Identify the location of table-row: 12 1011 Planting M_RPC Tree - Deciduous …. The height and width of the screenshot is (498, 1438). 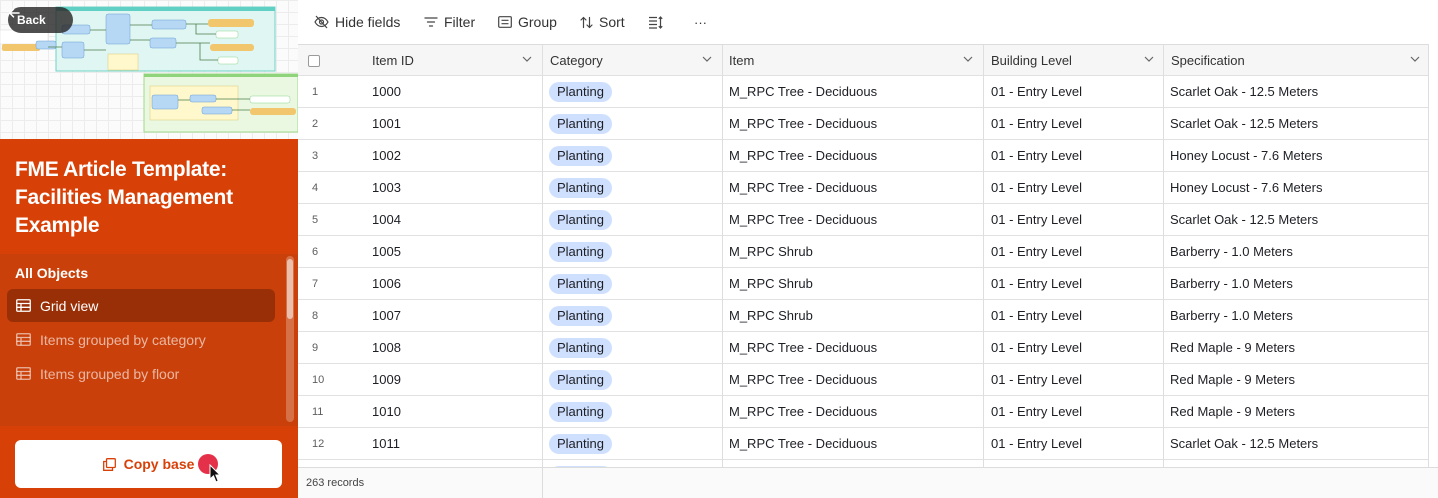
(863, 444).